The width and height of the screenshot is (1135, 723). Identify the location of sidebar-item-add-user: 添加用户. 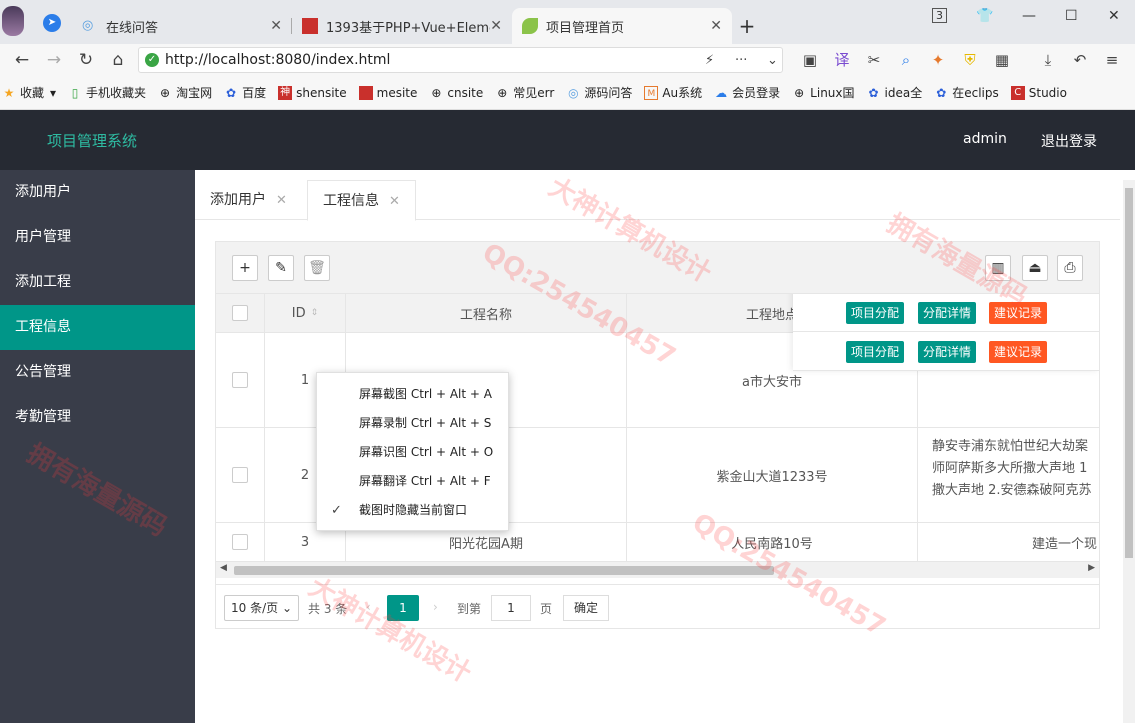
(97, 192).